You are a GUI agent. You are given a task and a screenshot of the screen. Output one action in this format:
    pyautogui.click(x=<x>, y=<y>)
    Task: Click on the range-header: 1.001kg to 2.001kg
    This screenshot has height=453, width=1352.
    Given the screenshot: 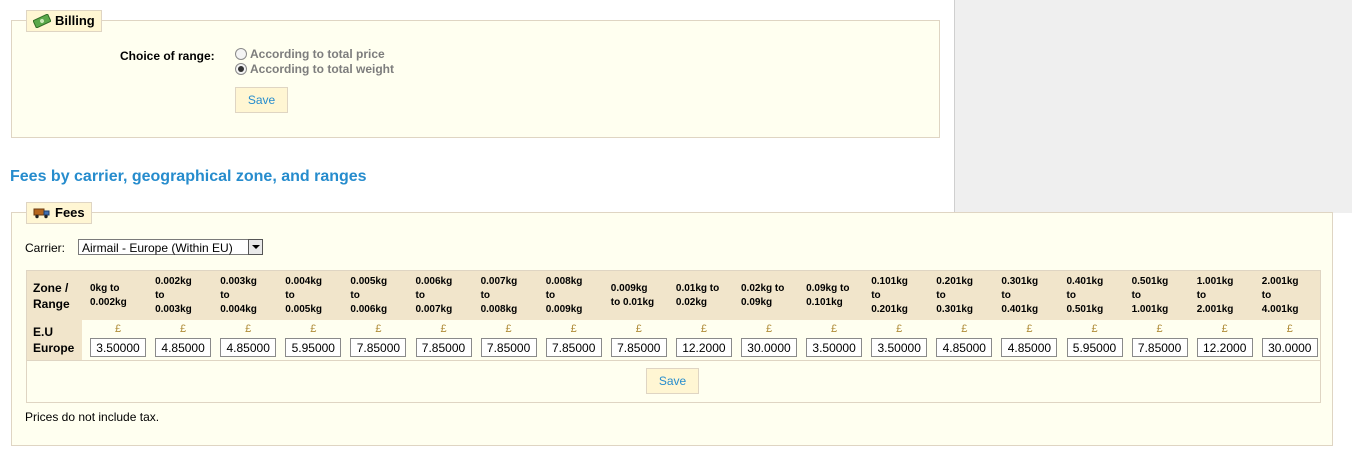 What is the action you would take?
    pyautogui.click(x=1227, y=295)
    